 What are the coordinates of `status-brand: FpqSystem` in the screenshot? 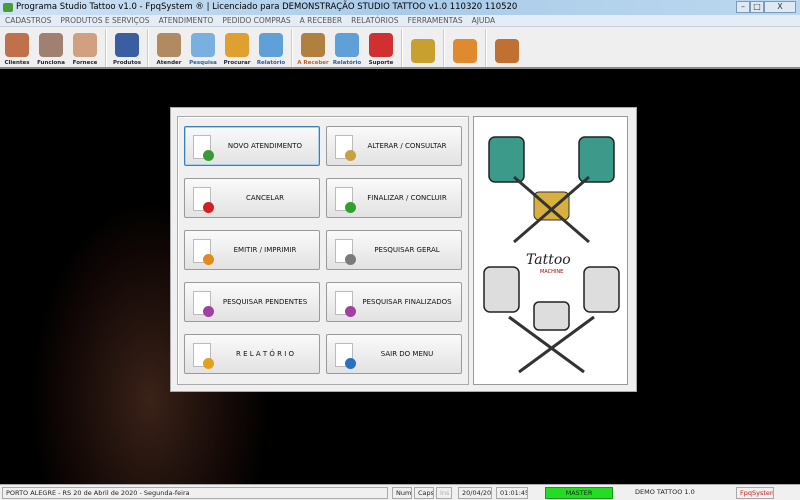 It's located at (755, 493).